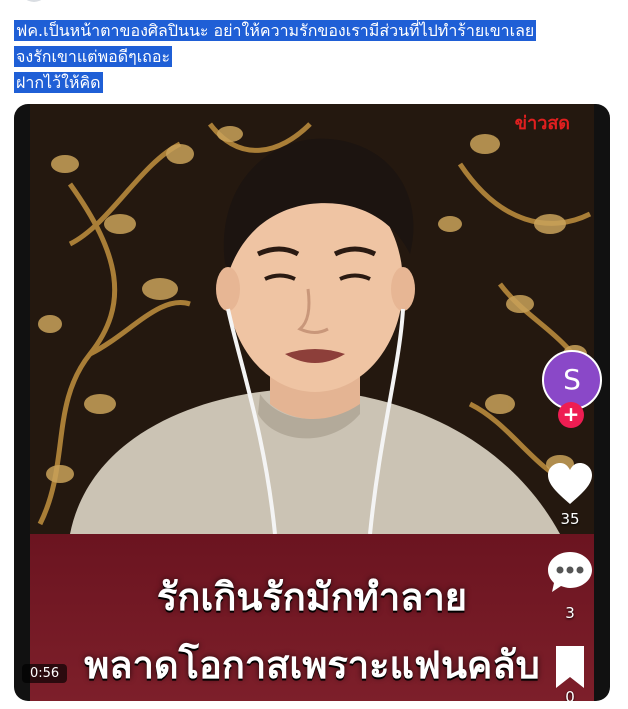 The width and height of the screenshot is (628, 709). I want to click on creator-avatar: S, so click(572, 380).